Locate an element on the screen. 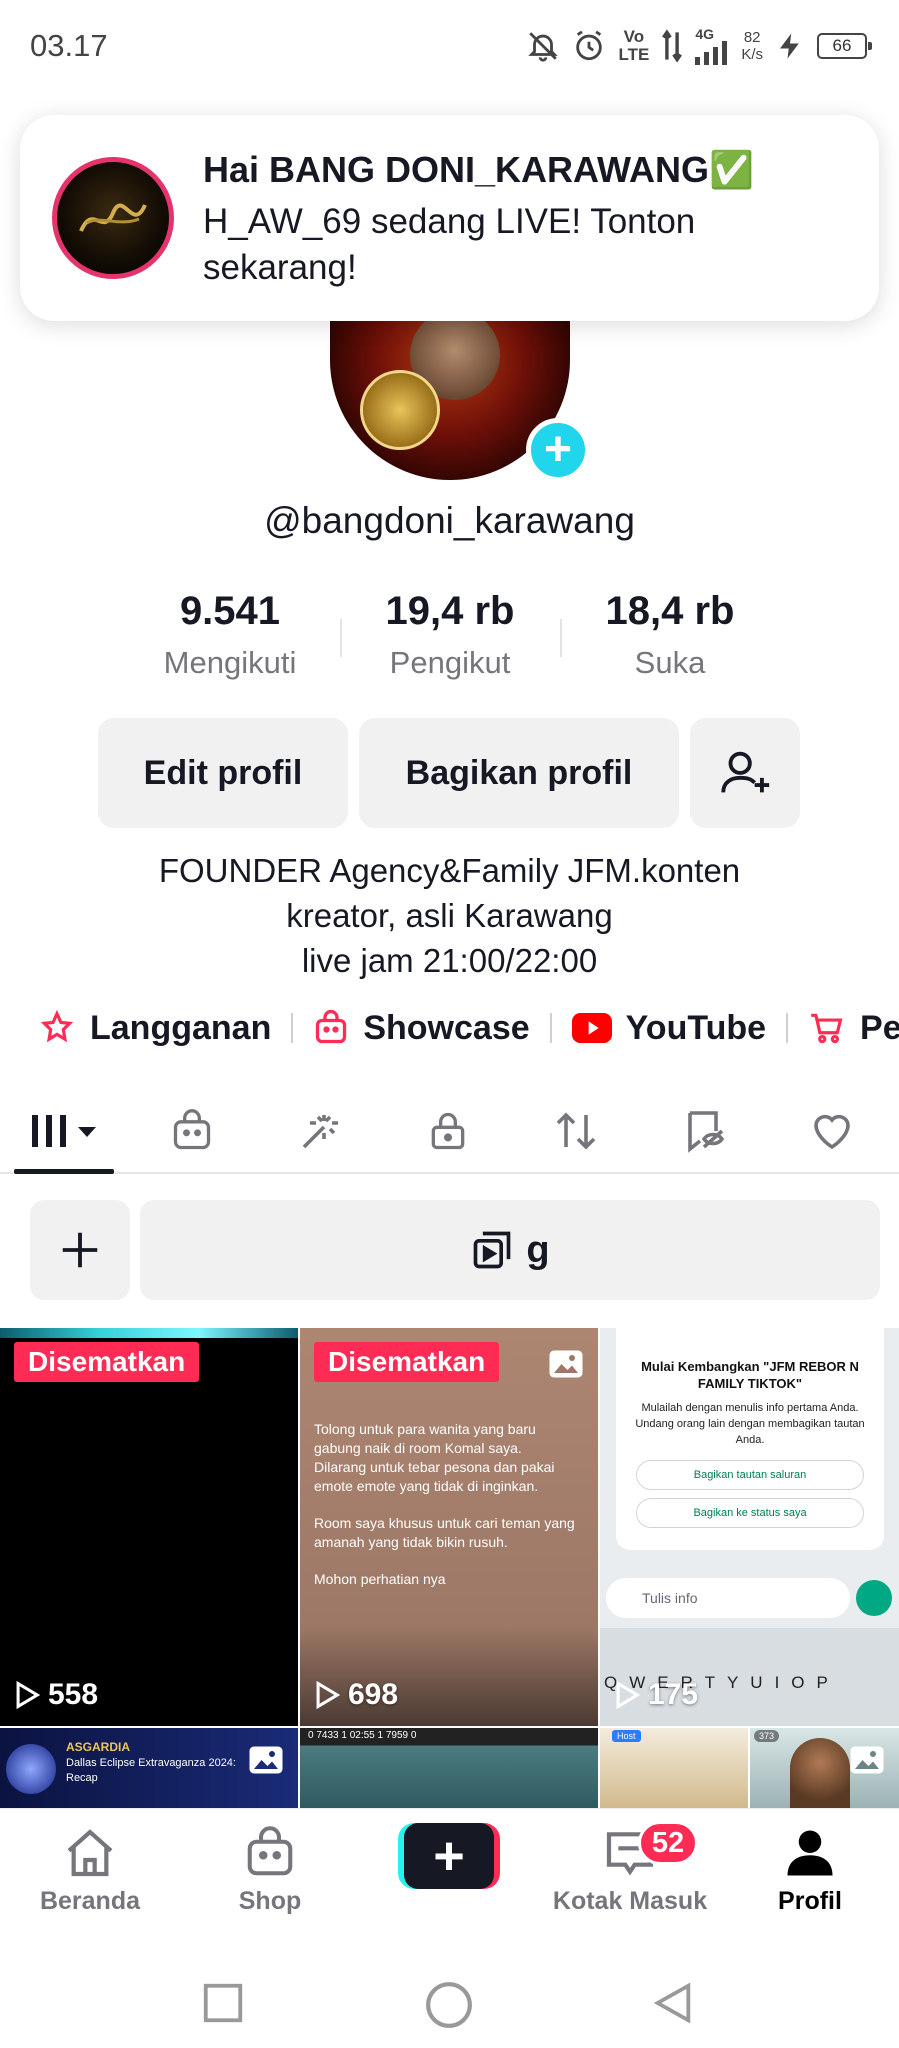 The image size is (899, 2048). tab-liked is located at coordinates (832, 1131).